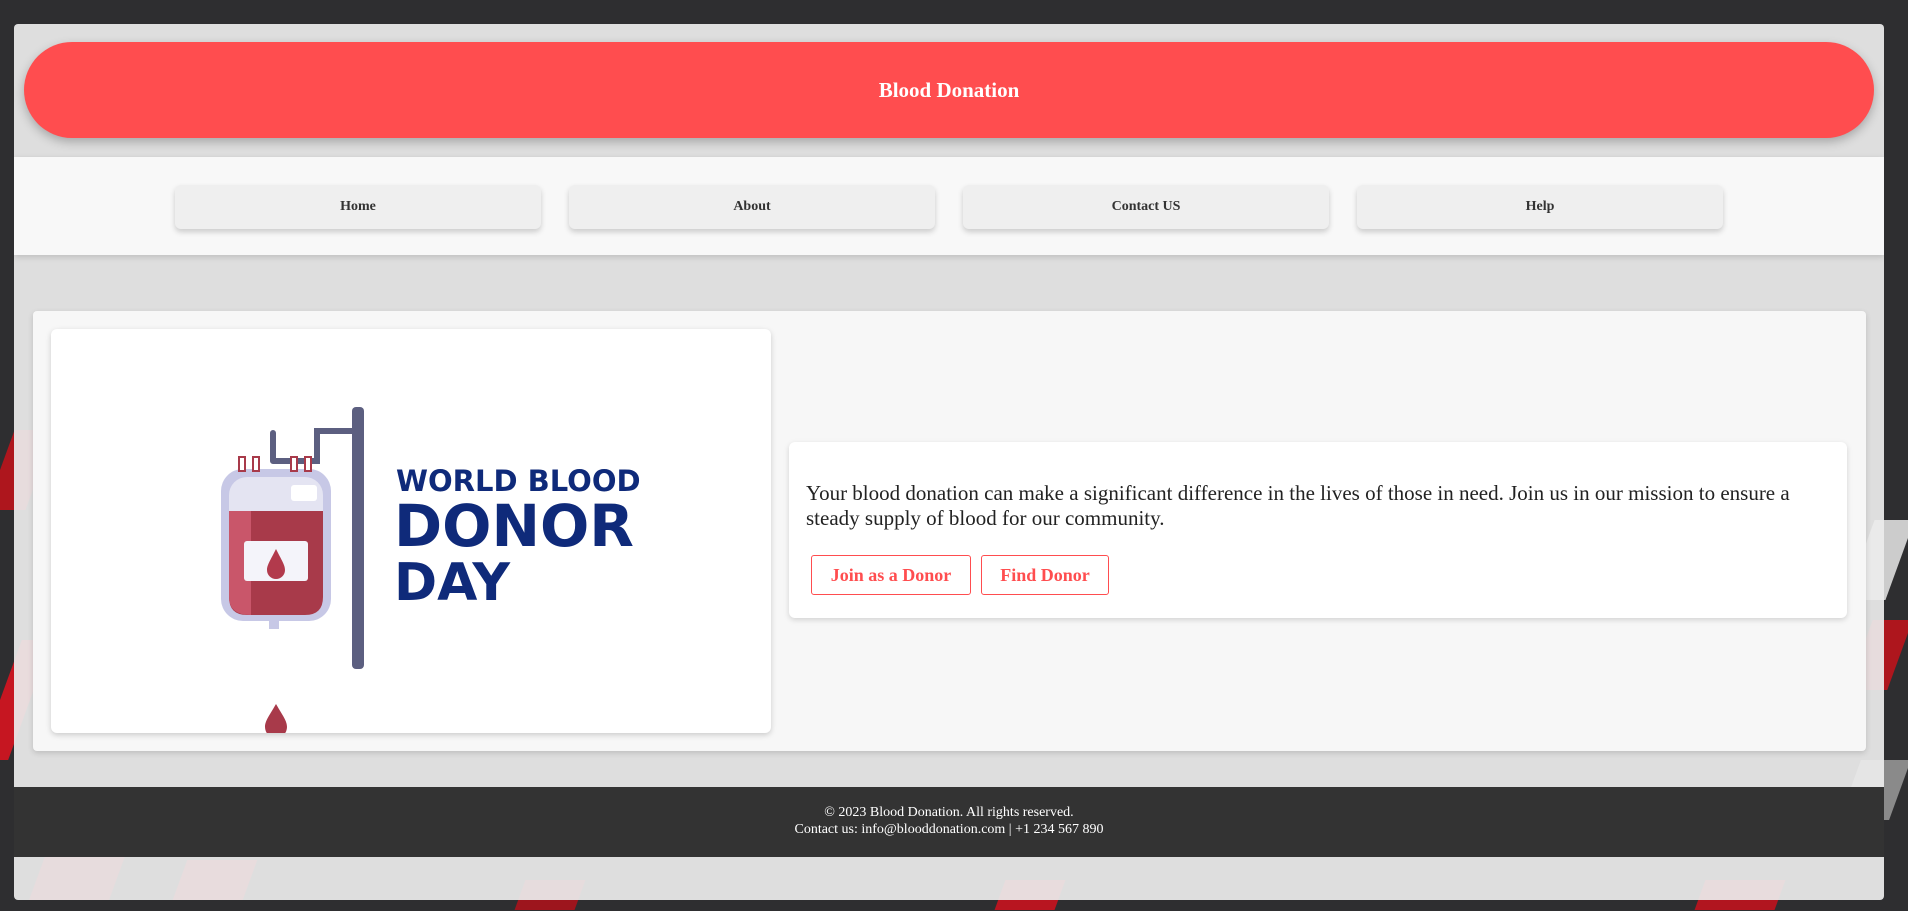  I want to click on site-title: Blood Donation, so click(949, 89).